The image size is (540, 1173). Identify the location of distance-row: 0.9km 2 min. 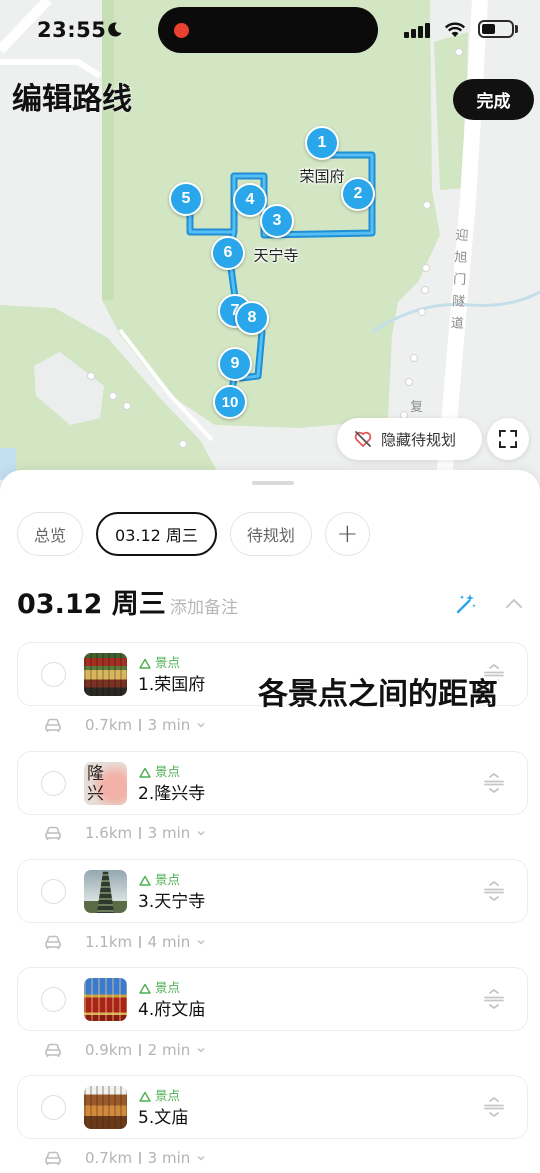
(125, 1050).